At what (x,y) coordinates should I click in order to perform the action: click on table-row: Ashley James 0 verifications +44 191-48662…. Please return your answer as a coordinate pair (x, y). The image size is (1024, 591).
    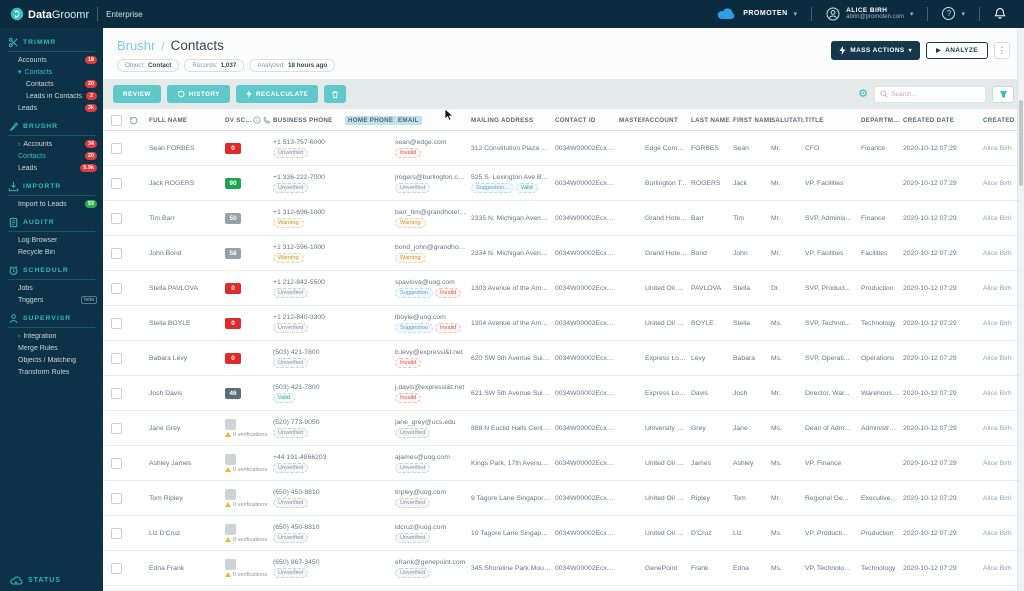
    Looking at the image, I should click on (563, 463).